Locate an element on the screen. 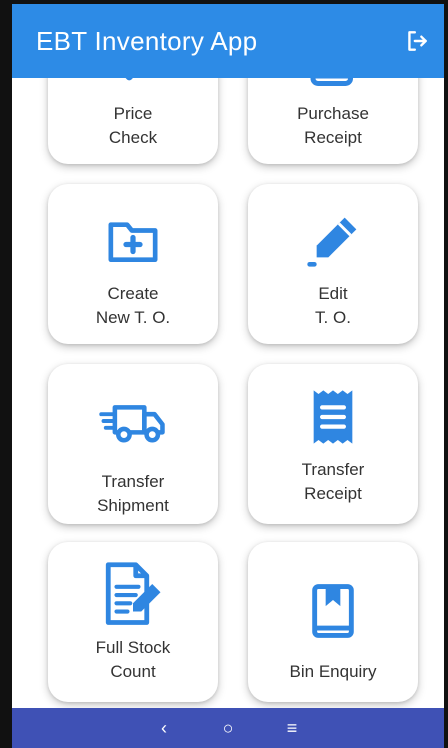 The image size is (448, 748). tile-transfer-receipt: Transfer Receipt is located at coordinates (333, 444).